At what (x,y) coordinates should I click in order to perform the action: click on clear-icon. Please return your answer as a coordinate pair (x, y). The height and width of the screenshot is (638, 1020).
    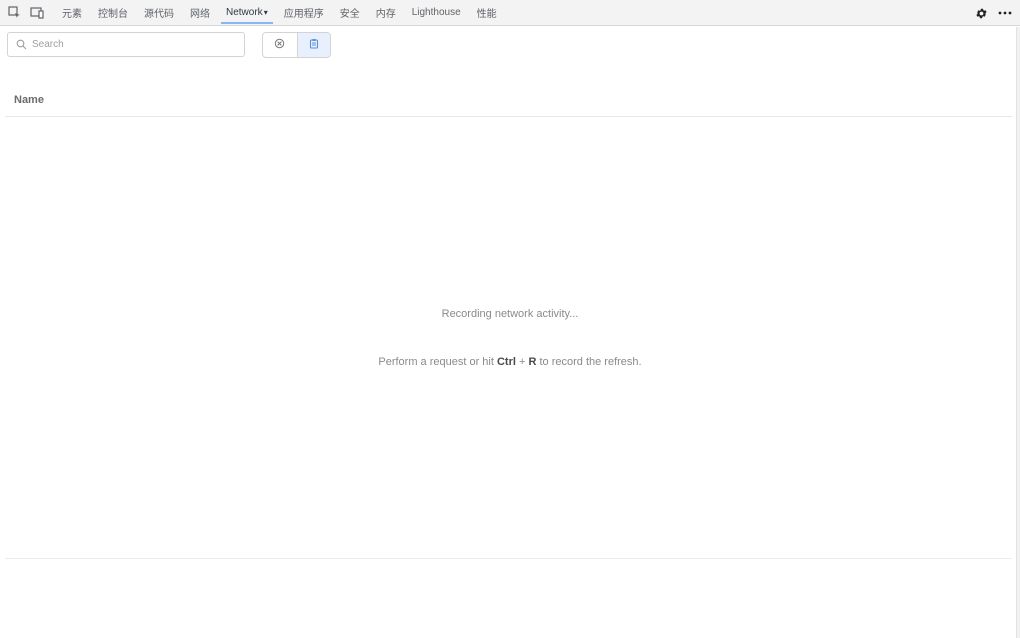
    Looking at the image, I should click on (279, 45).